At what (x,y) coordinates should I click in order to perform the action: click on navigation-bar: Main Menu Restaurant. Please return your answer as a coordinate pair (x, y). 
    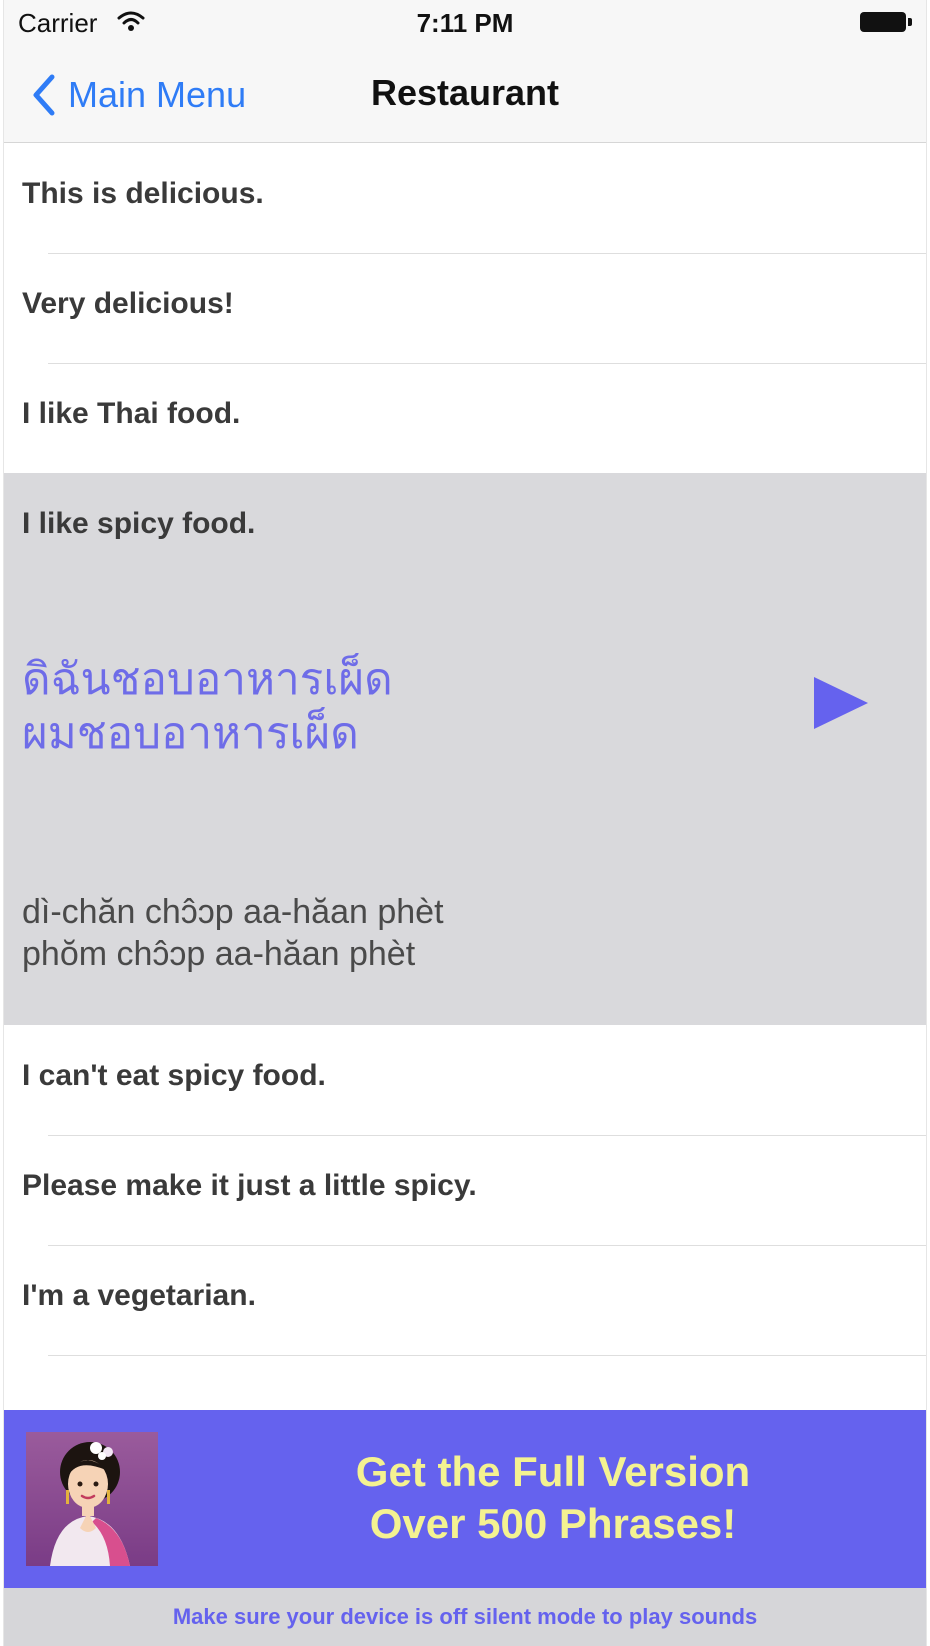
    Looking at the image, I should click on (465, 93).